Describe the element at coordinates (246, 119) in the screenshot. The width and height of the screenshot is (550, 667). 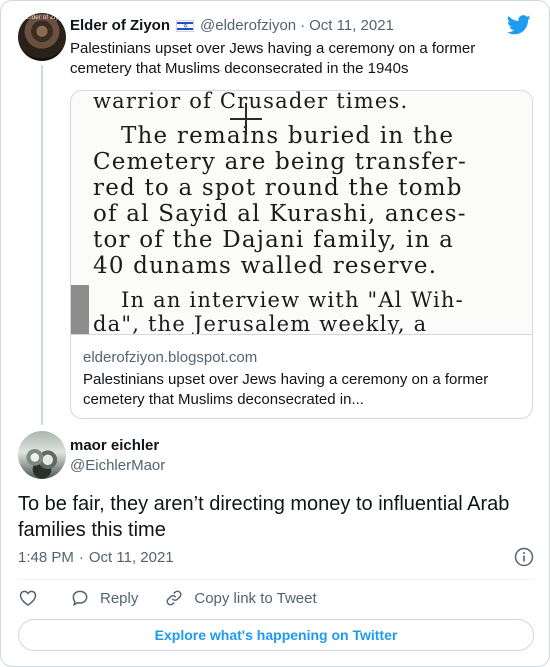
I see `crosshair-cursor-icon` at that location.